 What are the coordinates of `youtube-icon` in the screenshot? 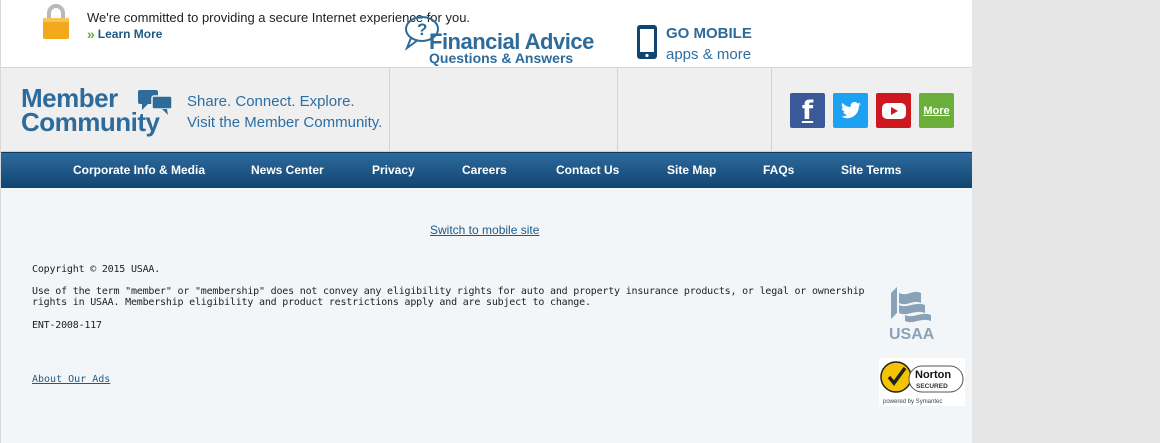 It's located at (893, 110).